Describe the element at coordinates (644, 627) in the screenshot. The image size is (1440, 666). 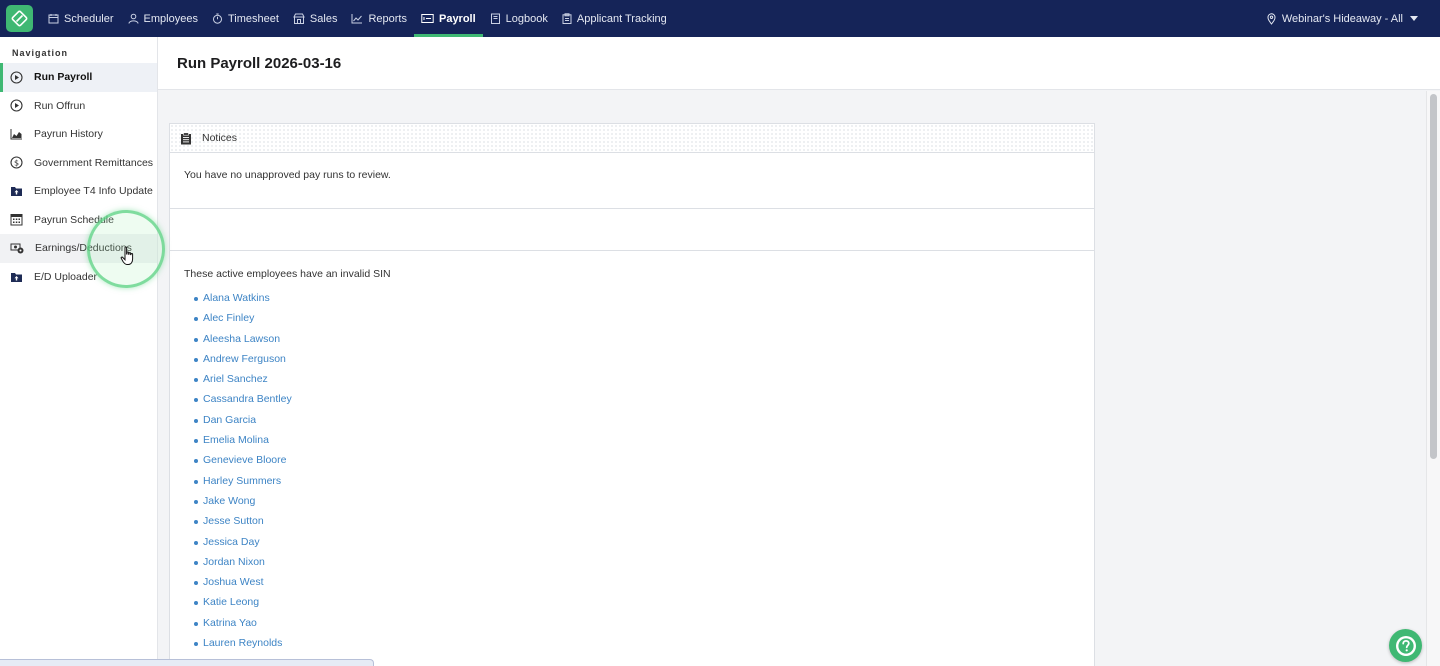
I see `employee-link: Katrina Yao` at that location.